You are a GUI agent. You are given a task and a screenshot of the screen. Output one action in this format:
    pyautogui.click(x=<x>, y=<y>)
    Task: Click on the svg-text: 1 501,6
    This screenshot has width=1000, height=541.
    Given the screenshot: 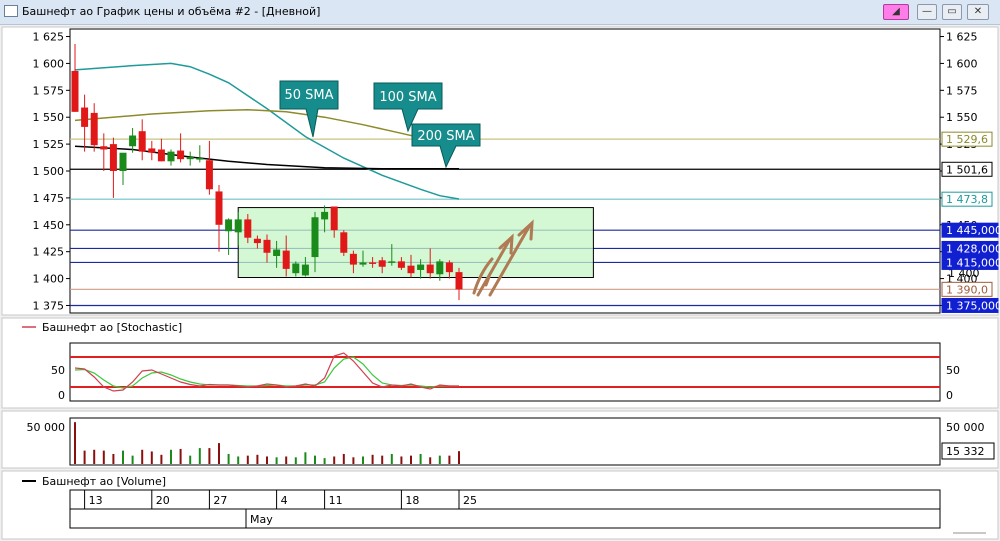 What is the action you would take?
    pyautogui.click(x=967, y=169)
    